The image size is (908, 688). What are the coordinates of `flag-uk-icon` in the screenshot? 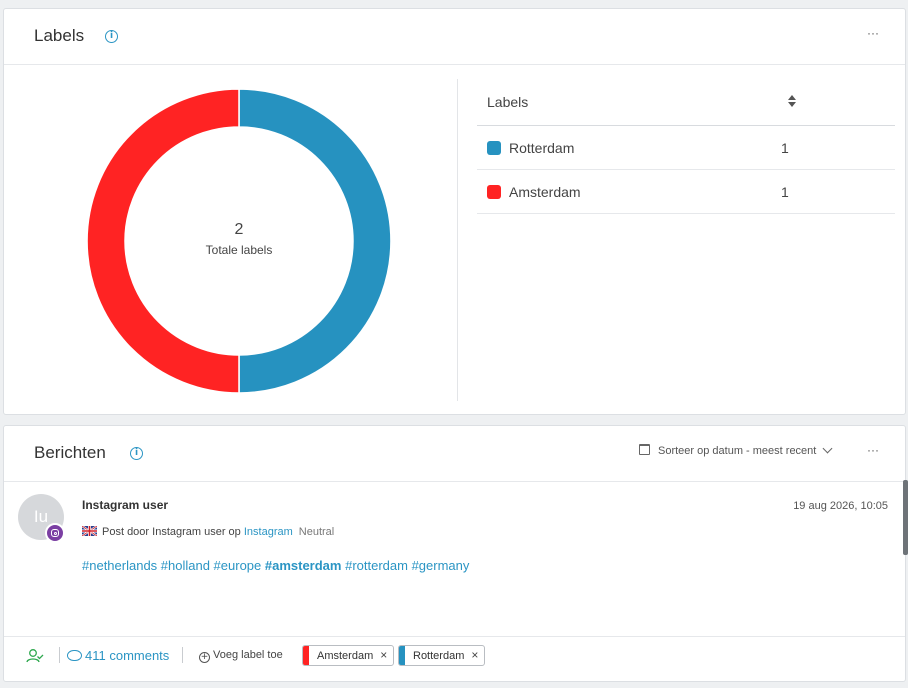 It's located at (89, 531).